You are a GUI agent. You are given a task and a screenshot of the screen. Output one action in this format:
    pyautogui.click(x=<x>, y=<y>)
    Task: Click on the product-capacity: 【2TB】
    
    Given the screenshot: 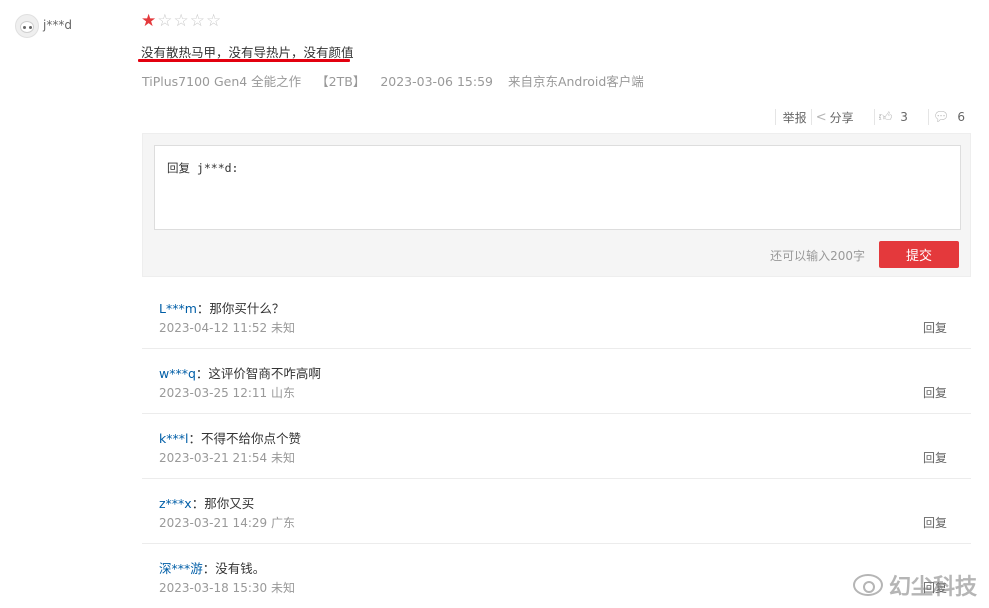 What is the action you would take?
    pyautogui.click(x=341, y=81)
    